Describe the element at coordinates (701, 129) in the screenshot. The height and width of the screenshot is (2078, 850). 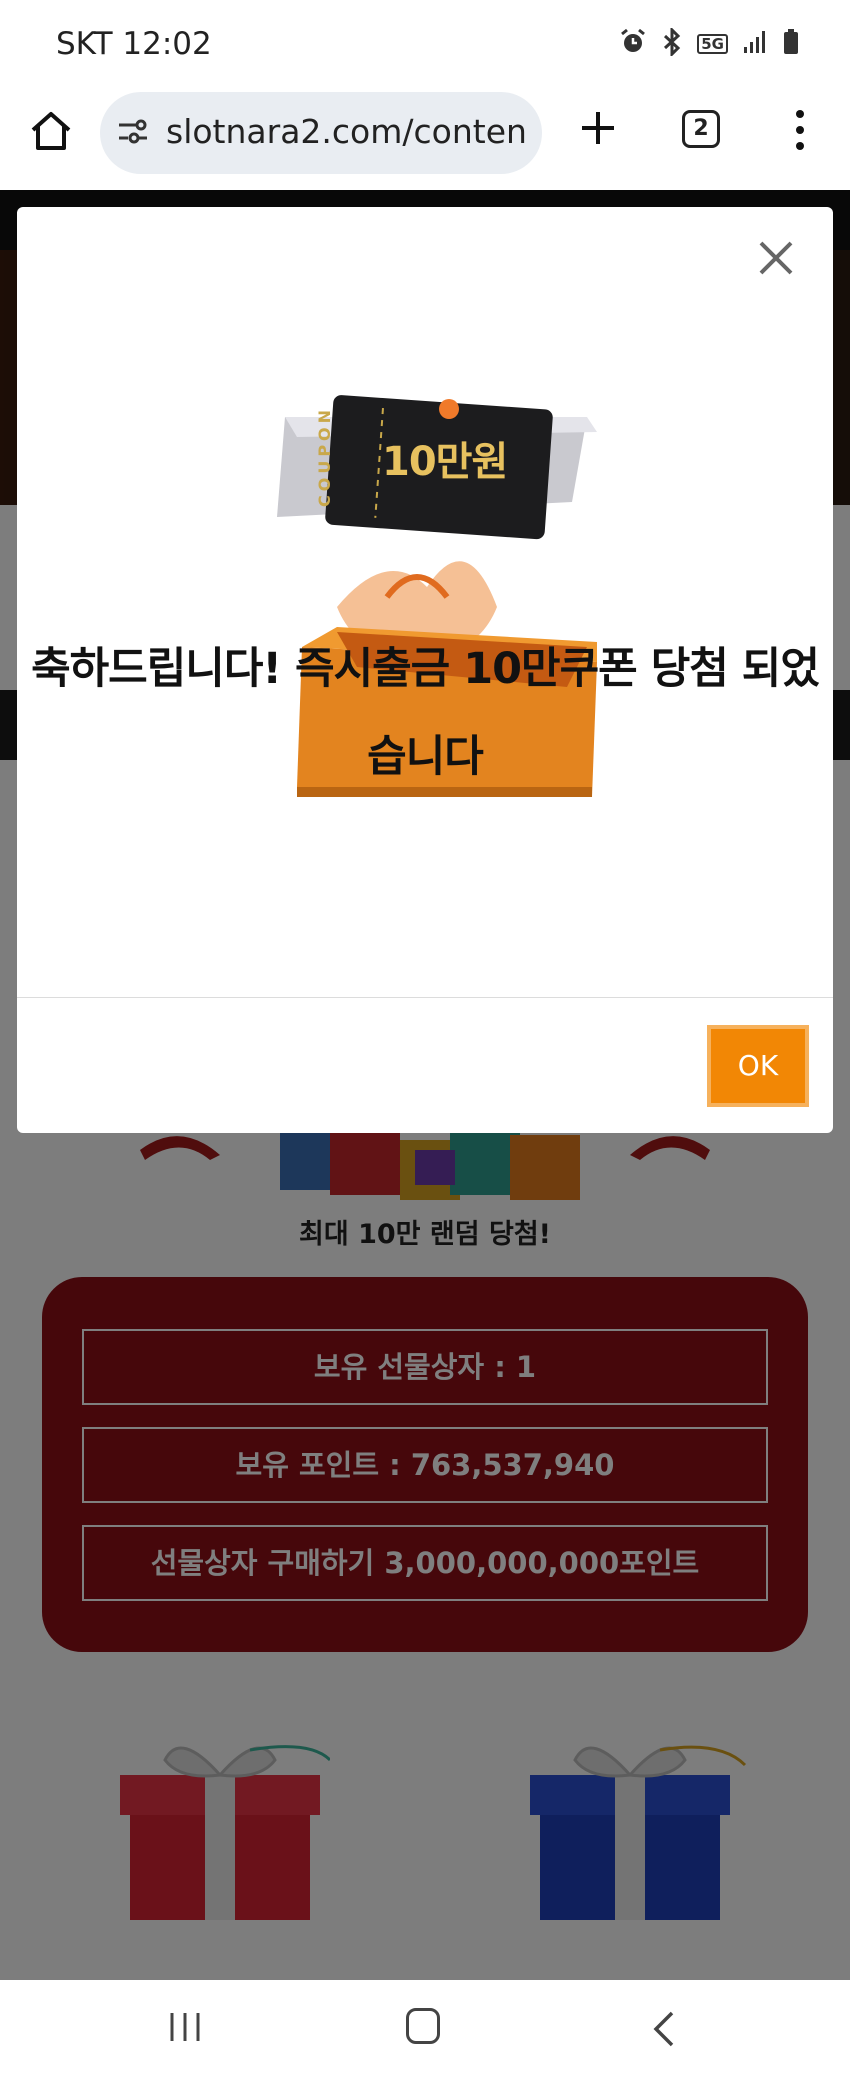
I see `tab-switcher-button: 2` at that location.